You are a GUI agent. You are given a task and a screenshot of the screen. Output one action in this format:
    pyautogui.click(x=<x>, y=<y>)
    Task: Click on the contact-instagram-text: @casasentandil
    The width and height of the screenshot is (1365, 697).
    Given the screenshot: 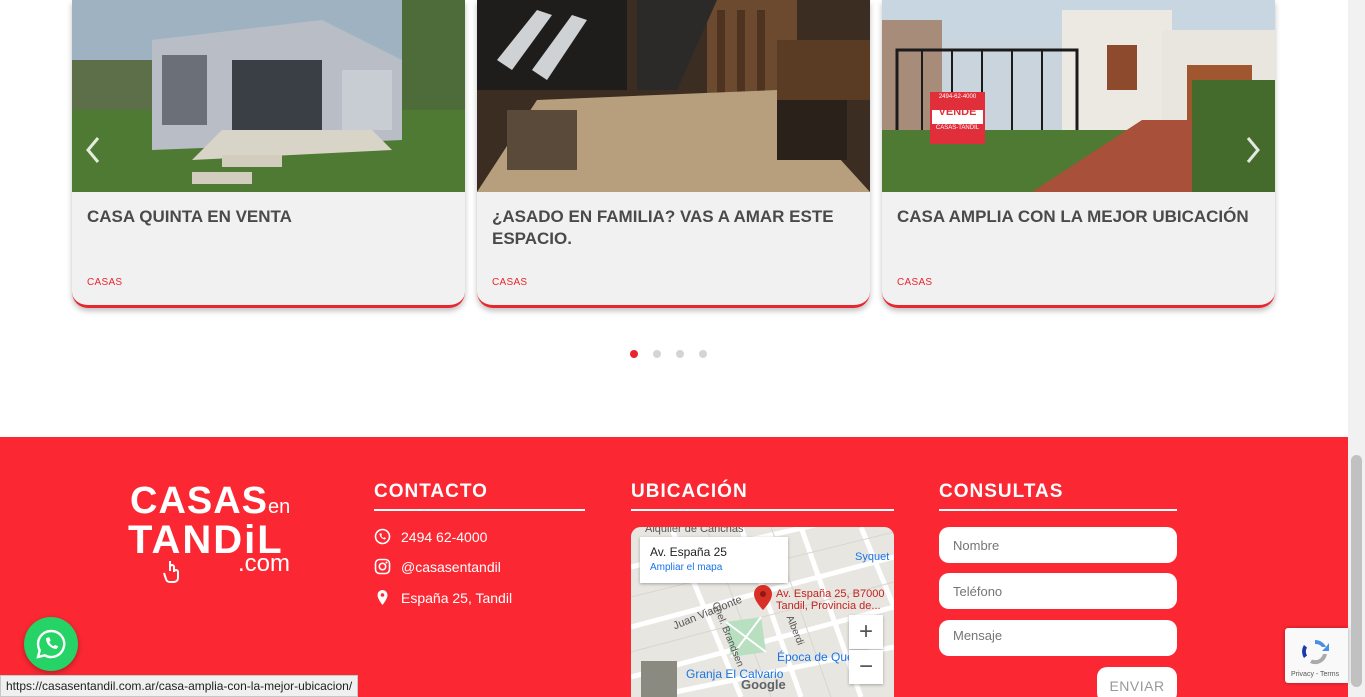 What is the action you would take?
    pyautogui.click(x=451, y=566)
    